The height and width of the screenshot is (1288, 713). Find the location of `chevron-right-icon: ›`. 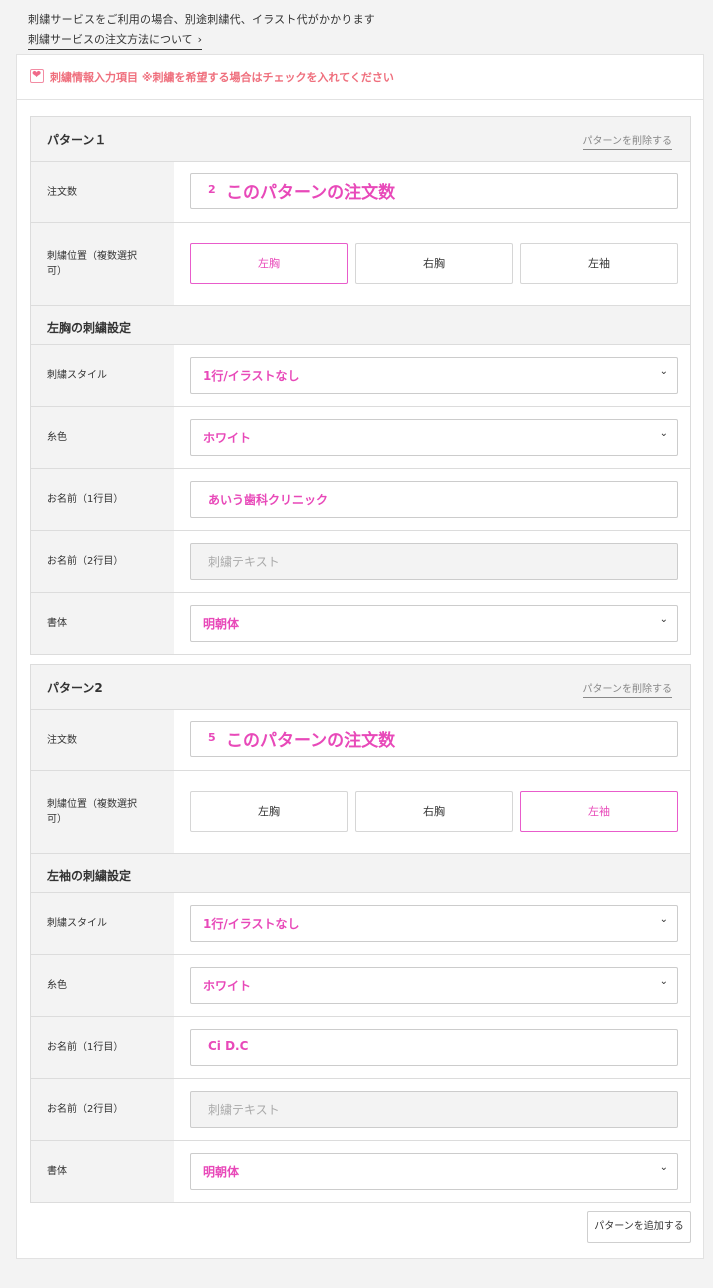

chevron-right-icon: › is located at coordinates (200, 39).